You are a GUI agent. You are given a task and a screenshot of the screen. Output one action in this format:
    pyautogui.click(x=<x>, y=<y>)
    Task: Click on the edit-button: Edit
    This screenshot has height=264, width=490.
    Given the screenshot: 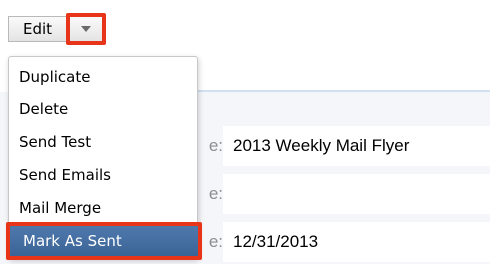 What is the action you would take?
    pyautogui.click(x=37, y=29)
    